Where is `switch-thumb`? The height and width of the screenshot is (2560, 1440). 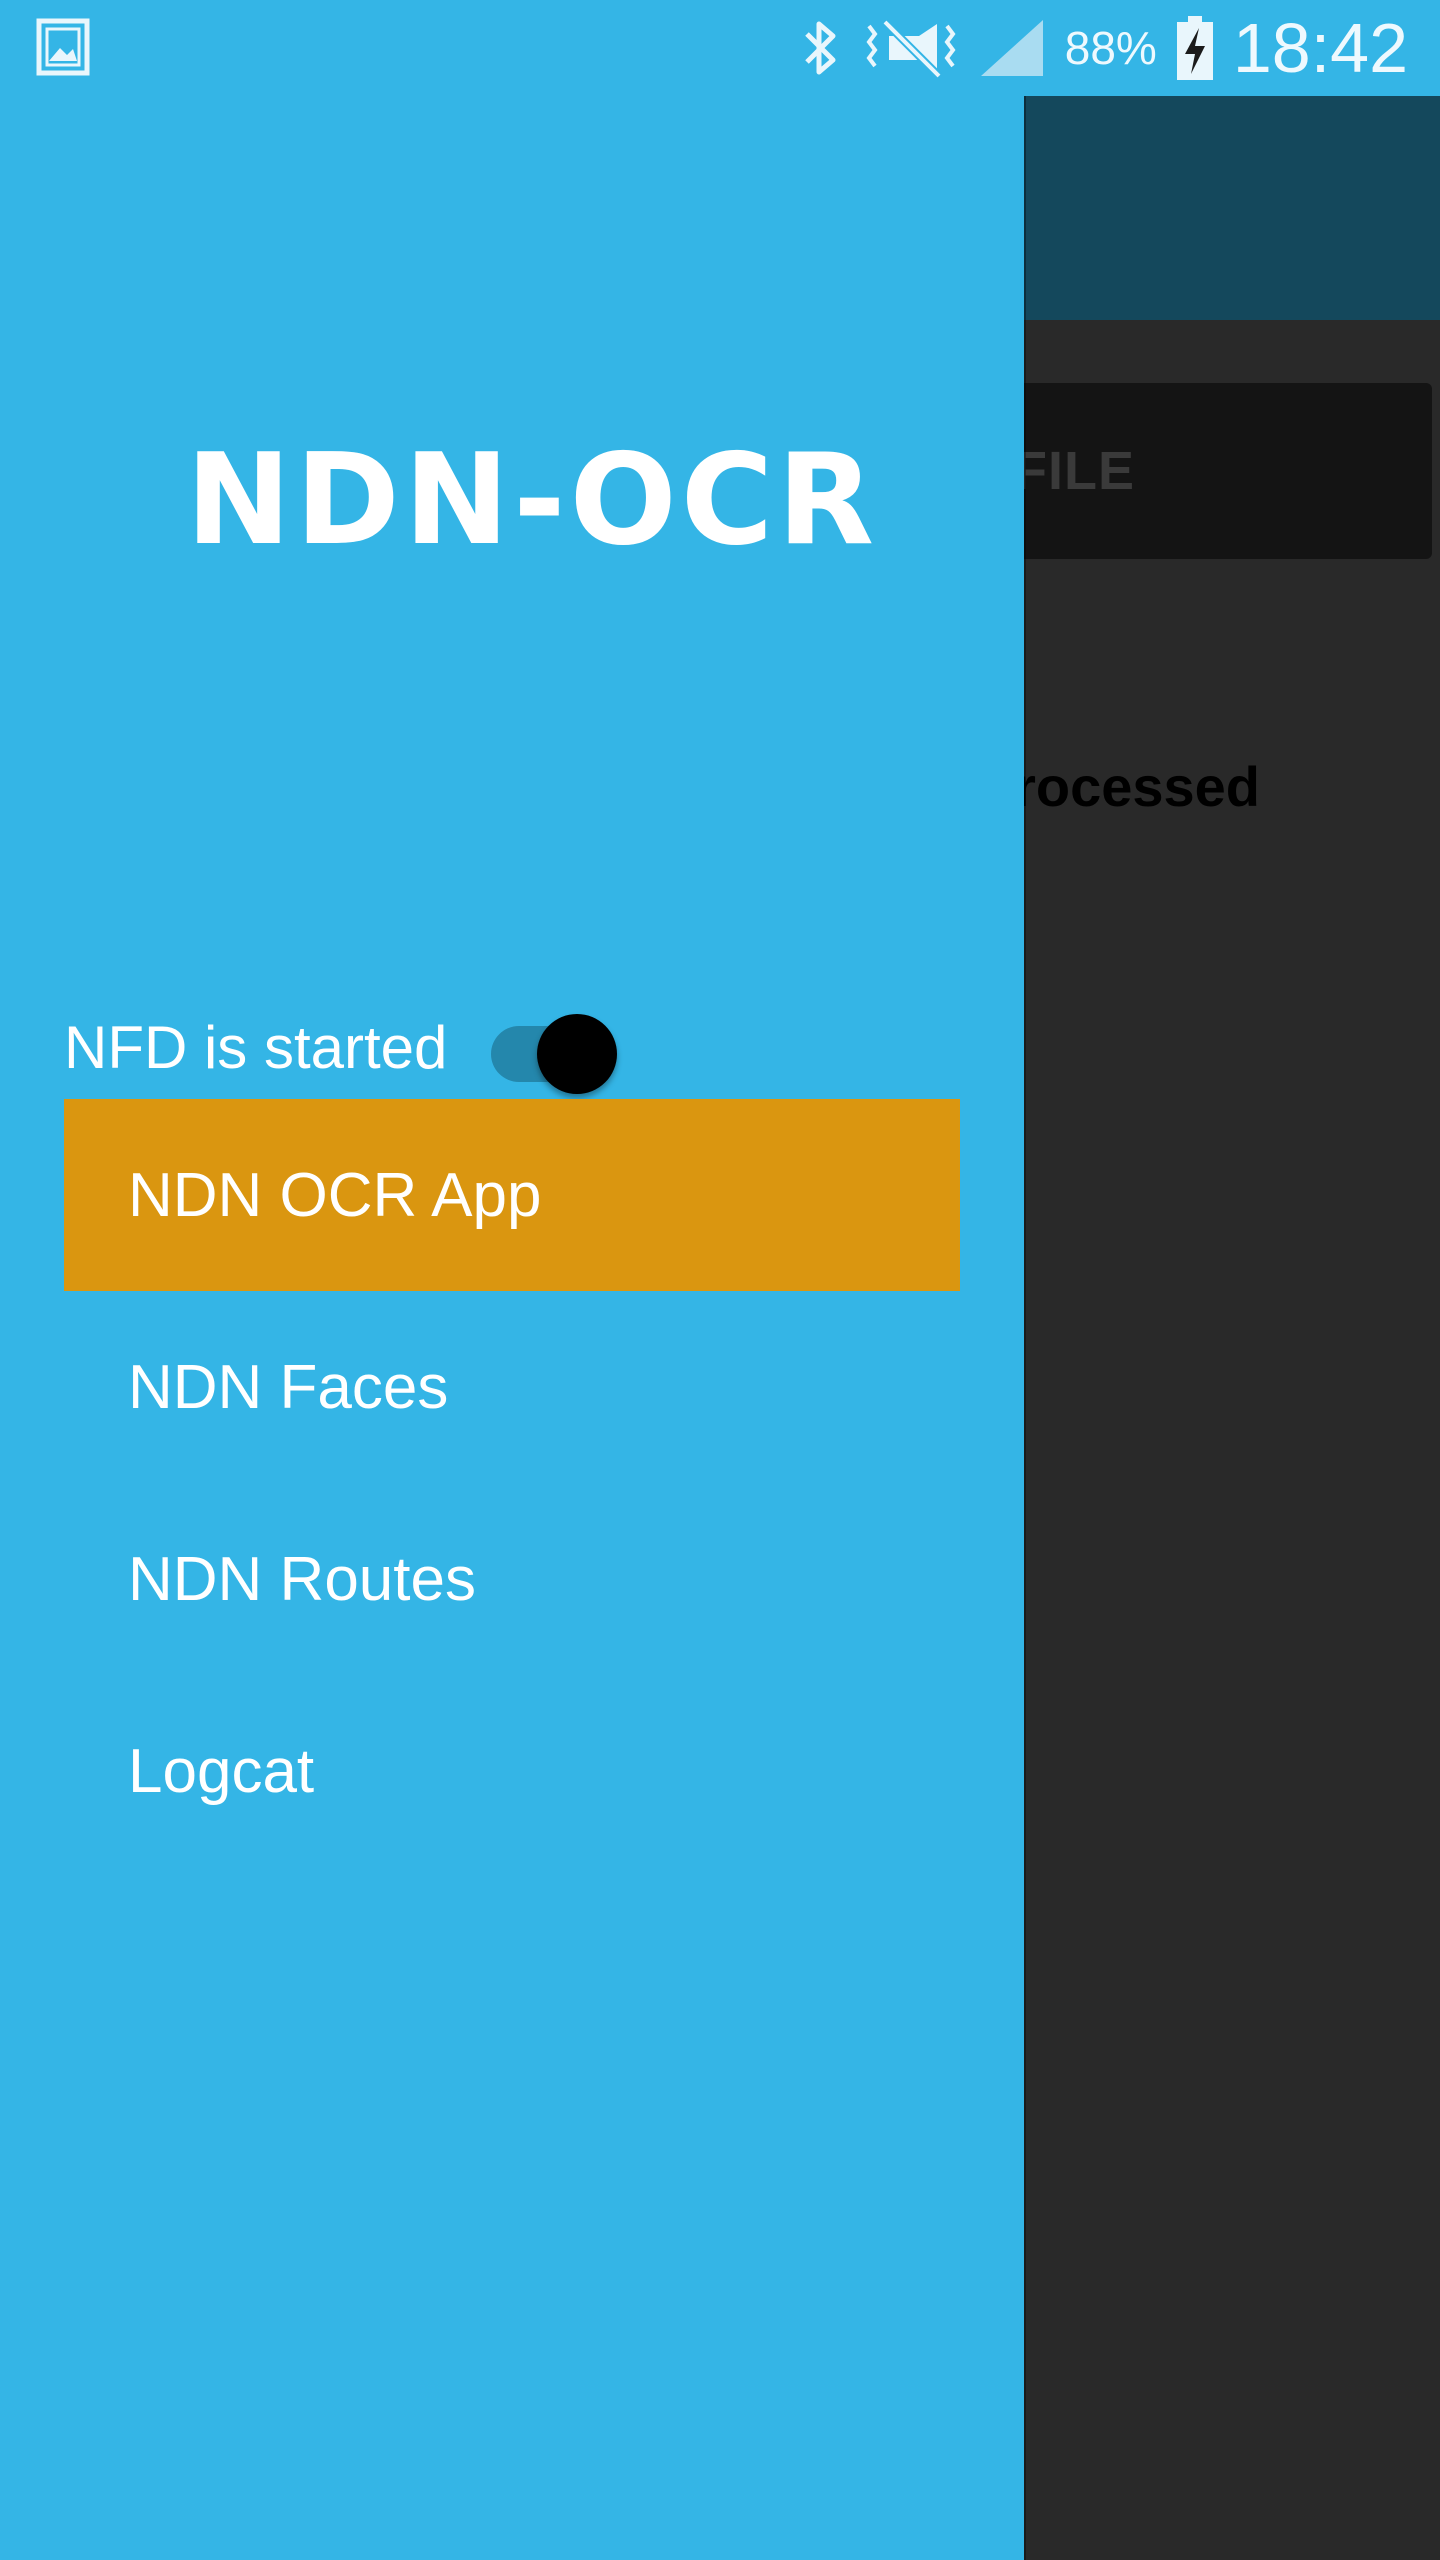 switch-thumb is located at coordinates (577, 1054).